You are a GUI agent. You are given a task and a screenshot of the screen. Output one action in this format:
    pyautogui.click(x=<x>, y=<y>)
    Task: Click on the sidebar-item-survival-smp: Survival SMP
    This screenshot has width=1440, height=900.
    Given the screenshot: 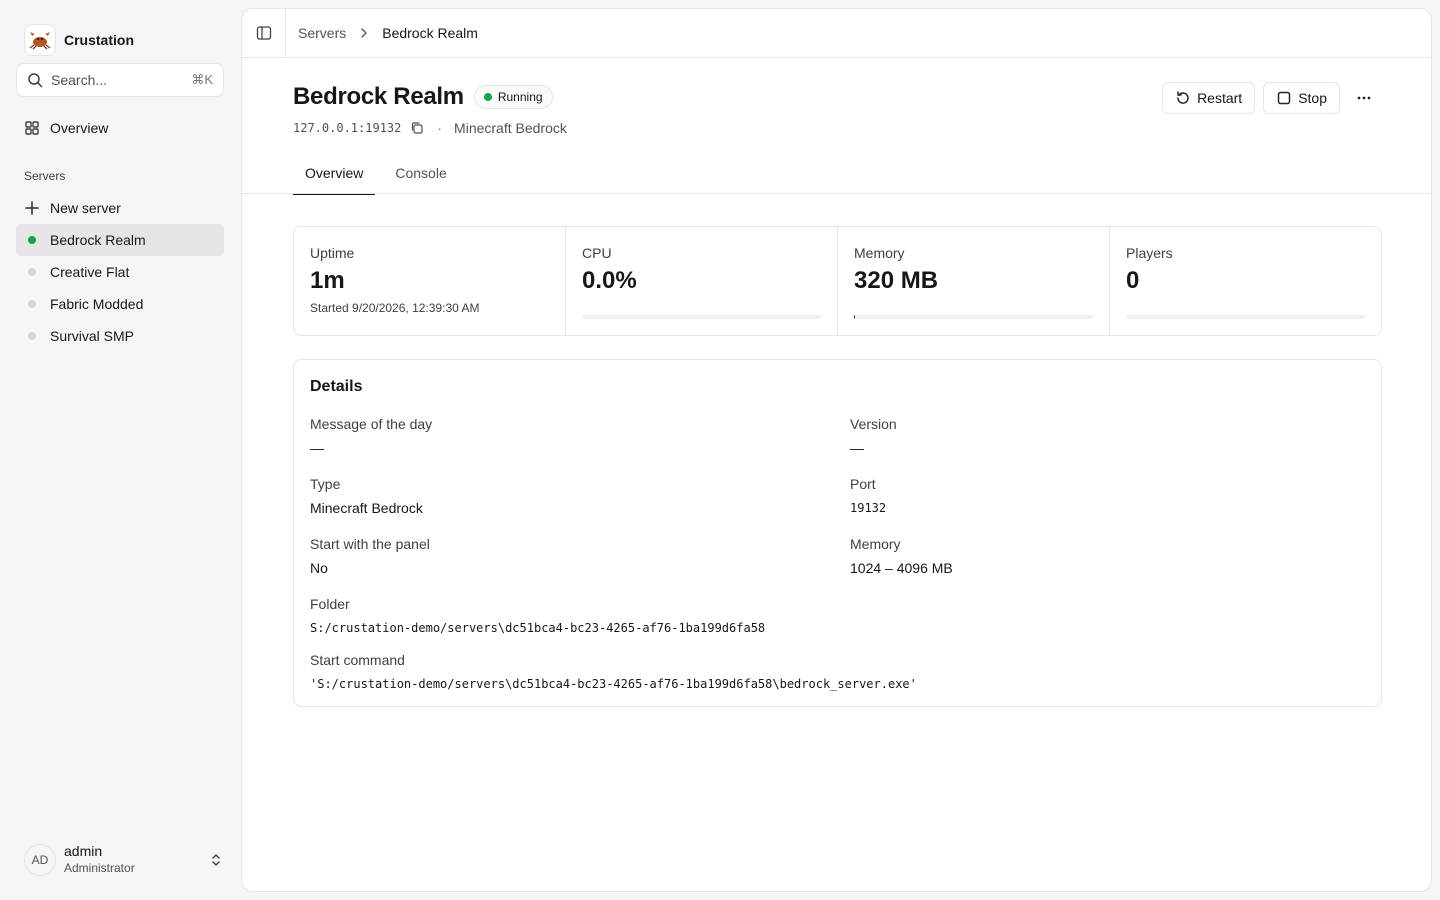 What is the action you would take?
    pyautogui.click(x=120, y=336)
    